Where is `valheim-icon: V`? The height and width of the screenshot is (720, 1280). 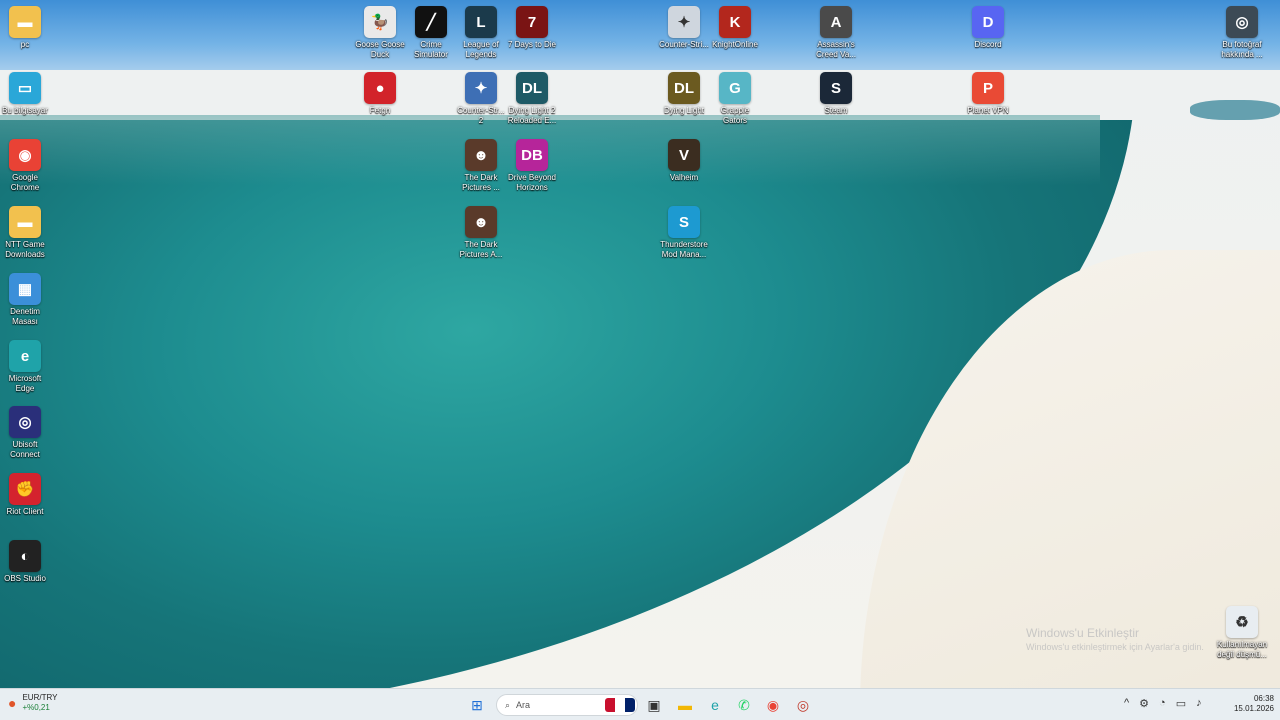
valheim-icon: V is located at coordinates (684, 155).